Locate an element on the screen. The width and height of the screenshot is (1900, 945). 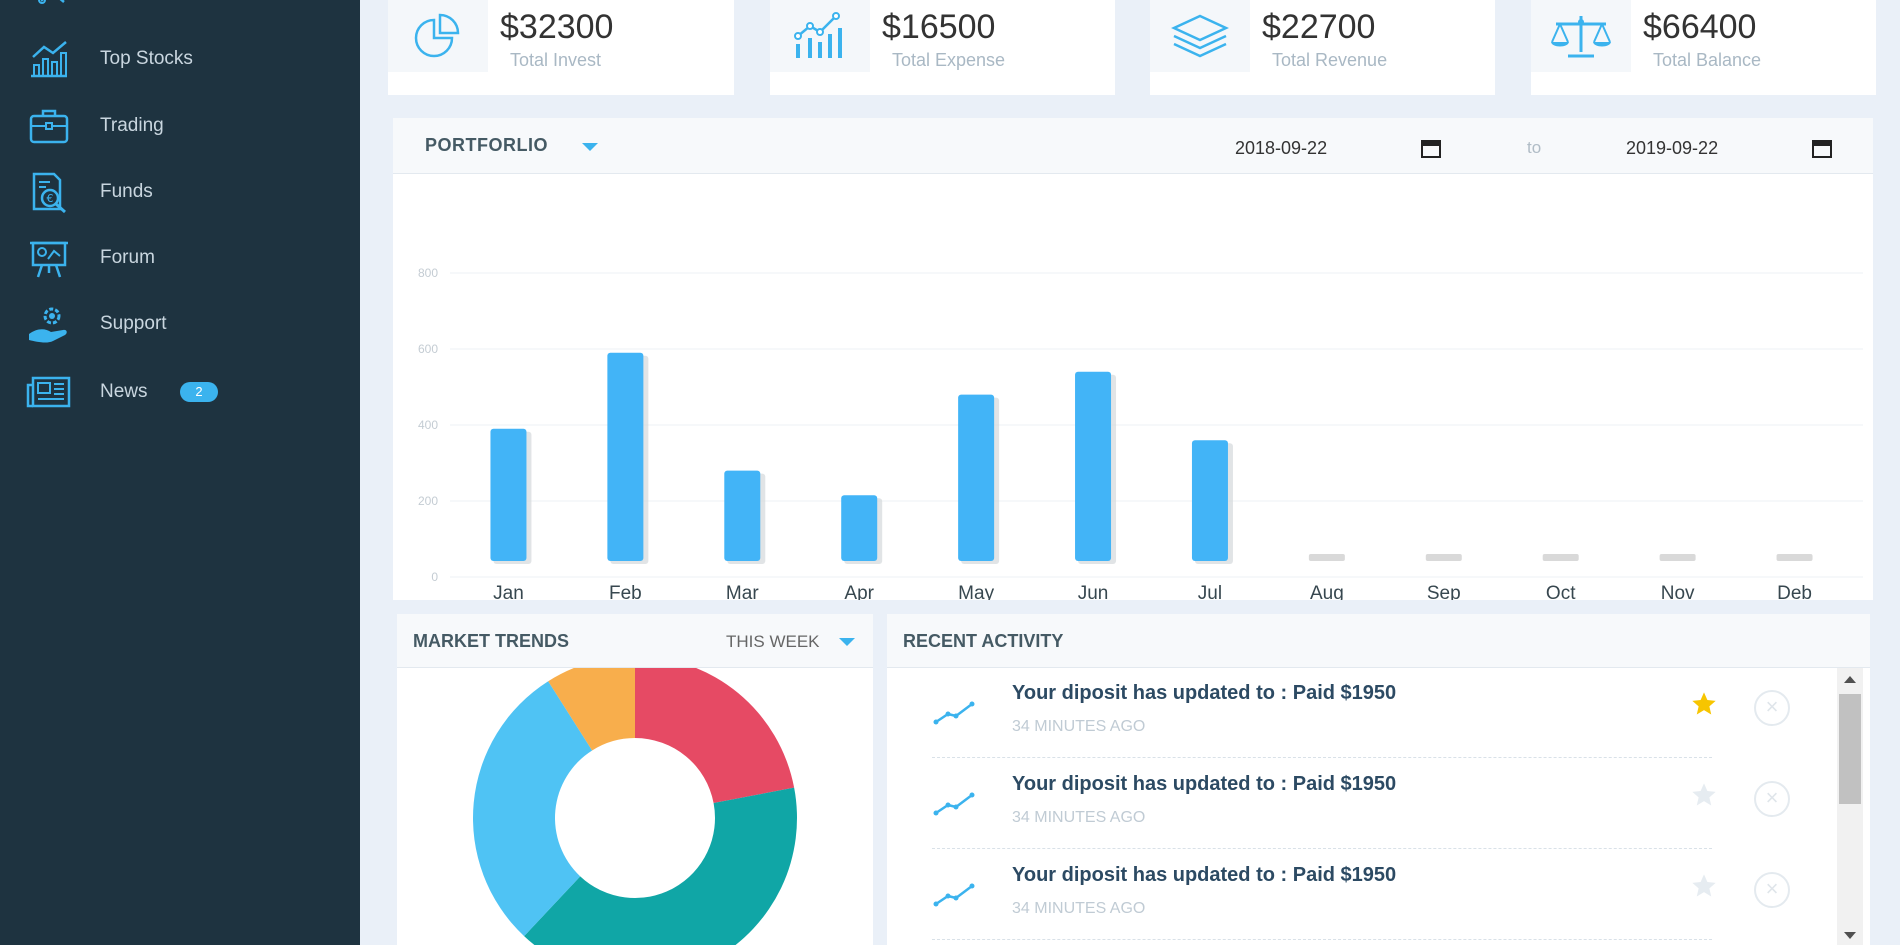
market-trends-donut is located at coordinates (635, 806).